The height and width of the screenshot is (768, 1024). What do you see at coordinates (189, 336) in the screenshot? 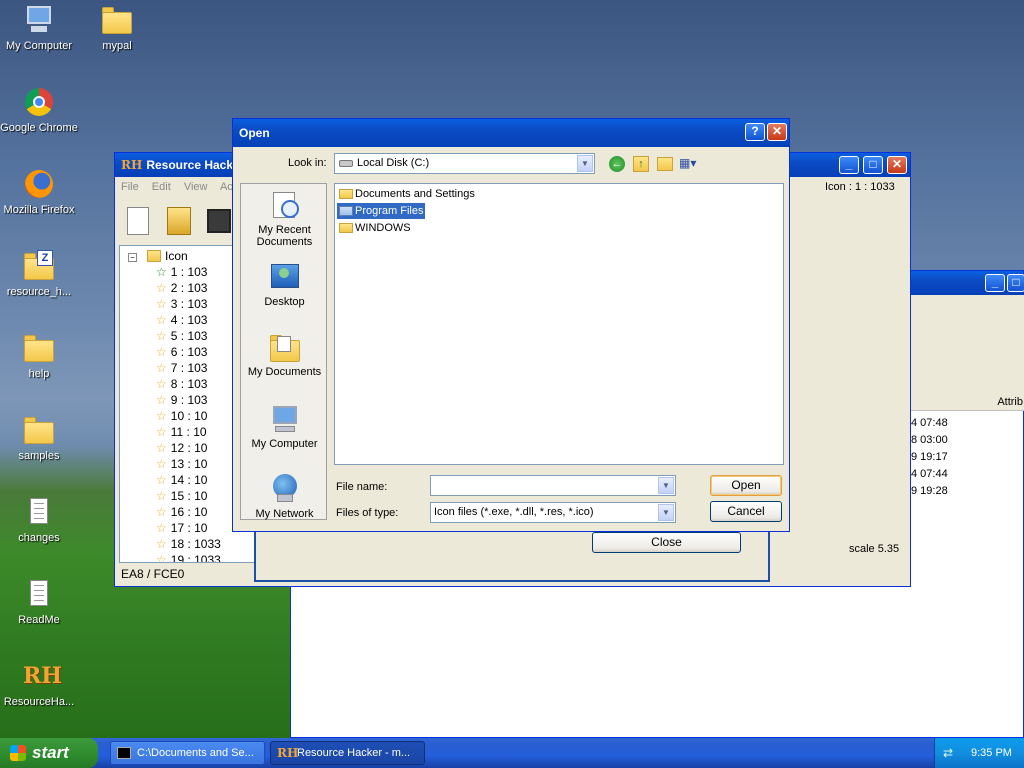
I see `tree-label: 5 : 103` at bounding box center [189, 336].